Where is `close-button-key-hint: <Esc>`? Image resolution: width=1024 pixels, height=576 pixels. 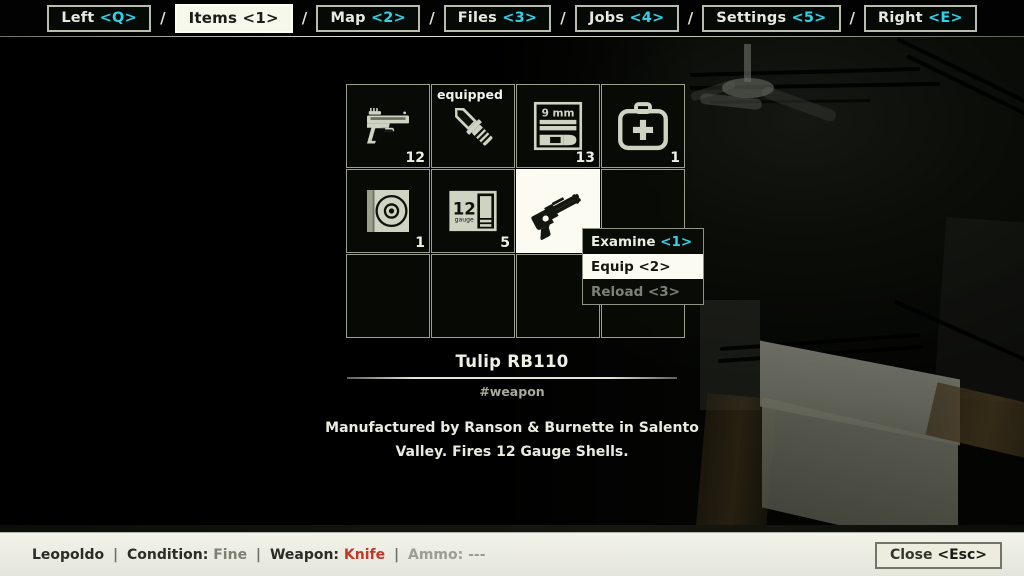 close-button-key-hint: <Esc> is located at coordinates (962, 555).